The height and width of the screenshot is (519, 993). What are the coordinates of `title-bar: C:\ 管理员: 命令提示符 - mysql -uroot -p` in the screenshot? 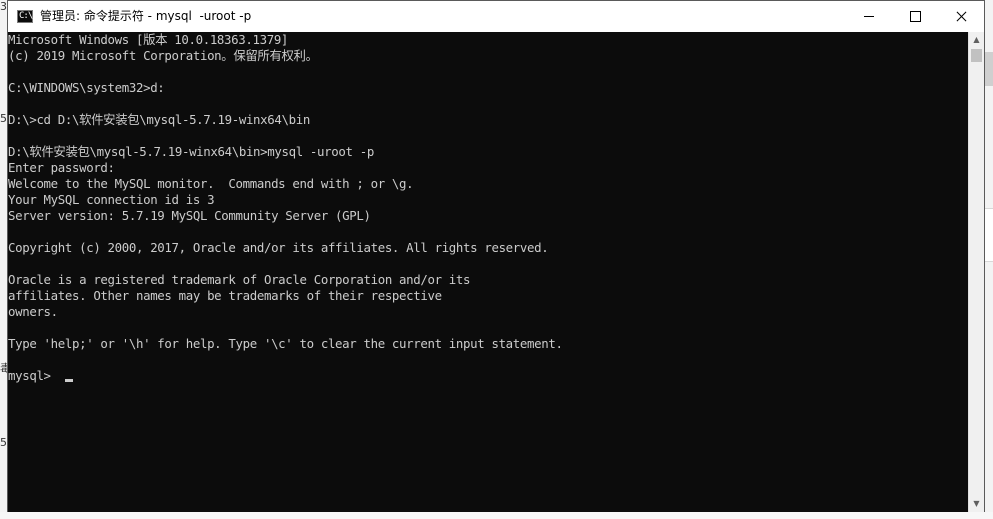 It's located at (496, 16).